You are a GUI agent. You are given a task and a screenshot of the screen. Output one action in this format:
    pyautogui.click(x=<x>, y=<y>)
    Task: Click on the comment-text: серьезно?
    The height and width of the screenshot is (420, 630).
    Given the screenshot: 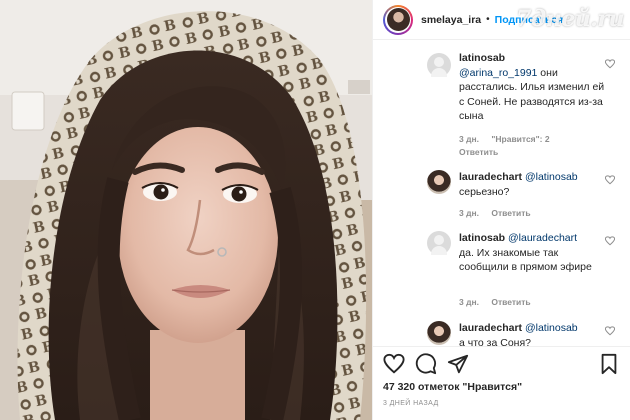 What is the action you would take?
    pyautogui.click(x=484, y=191)
    